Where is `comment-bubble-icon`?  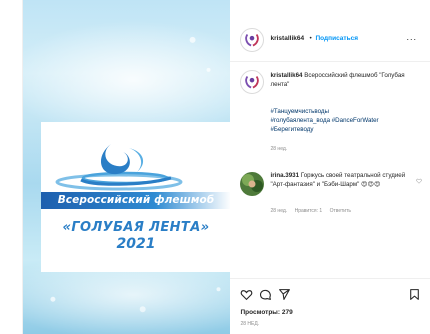 comment-bubble-icon is located at coordinates (265, 294).